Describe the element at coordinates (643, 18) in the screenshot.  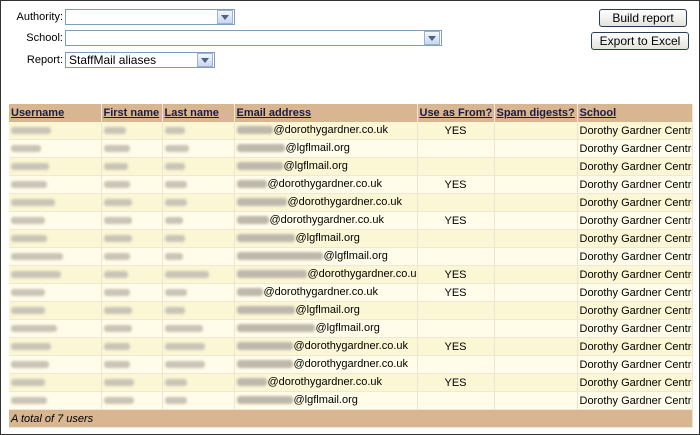
I see `build-report-button: Build report` at that location.